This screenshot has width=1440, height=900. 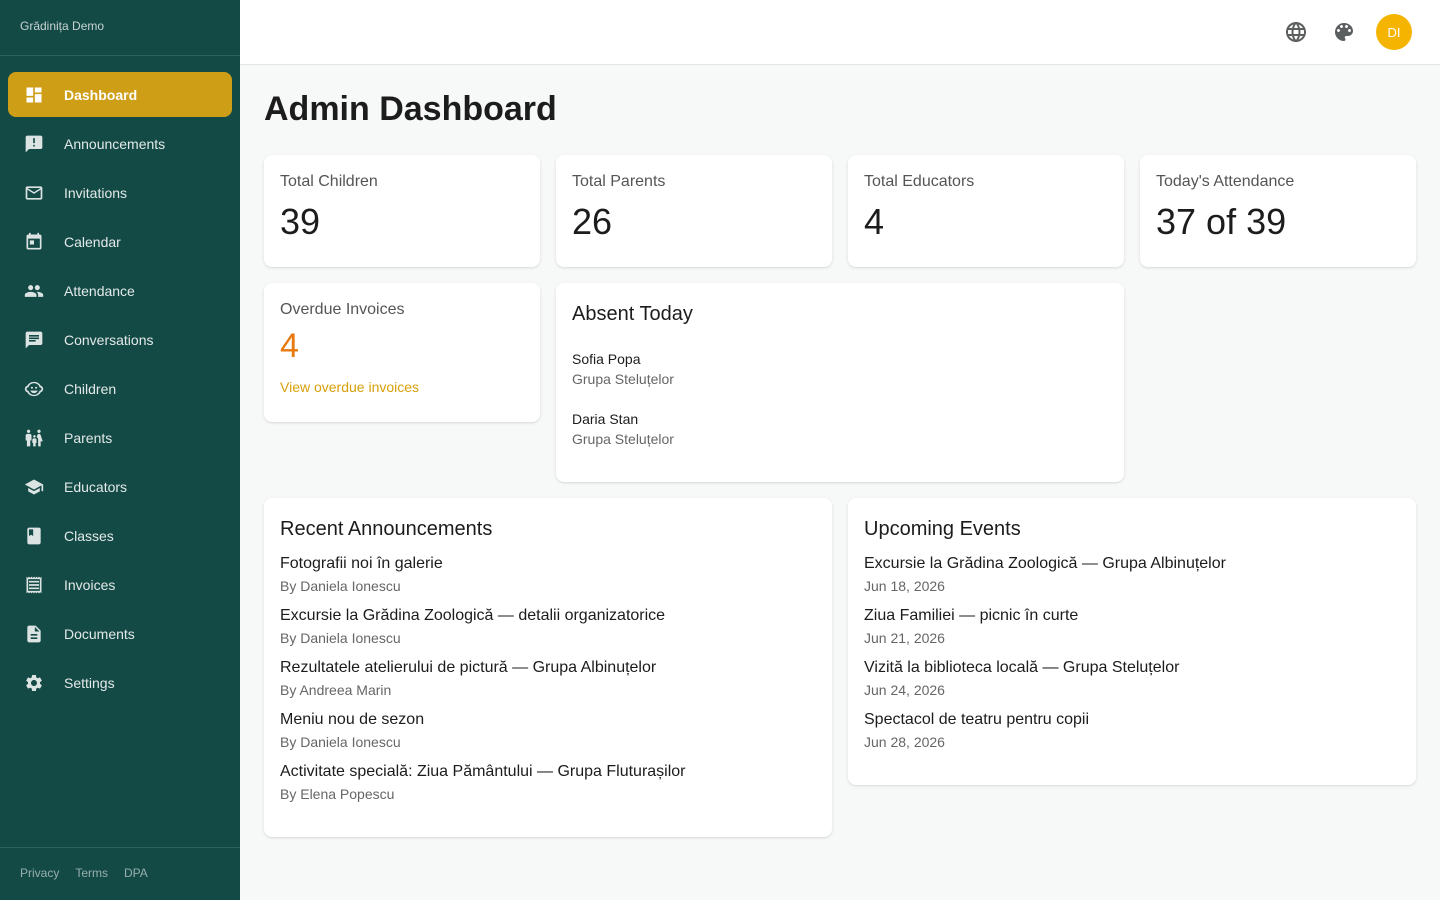 I want to click on mail-icon, so click(x=34, y=193).